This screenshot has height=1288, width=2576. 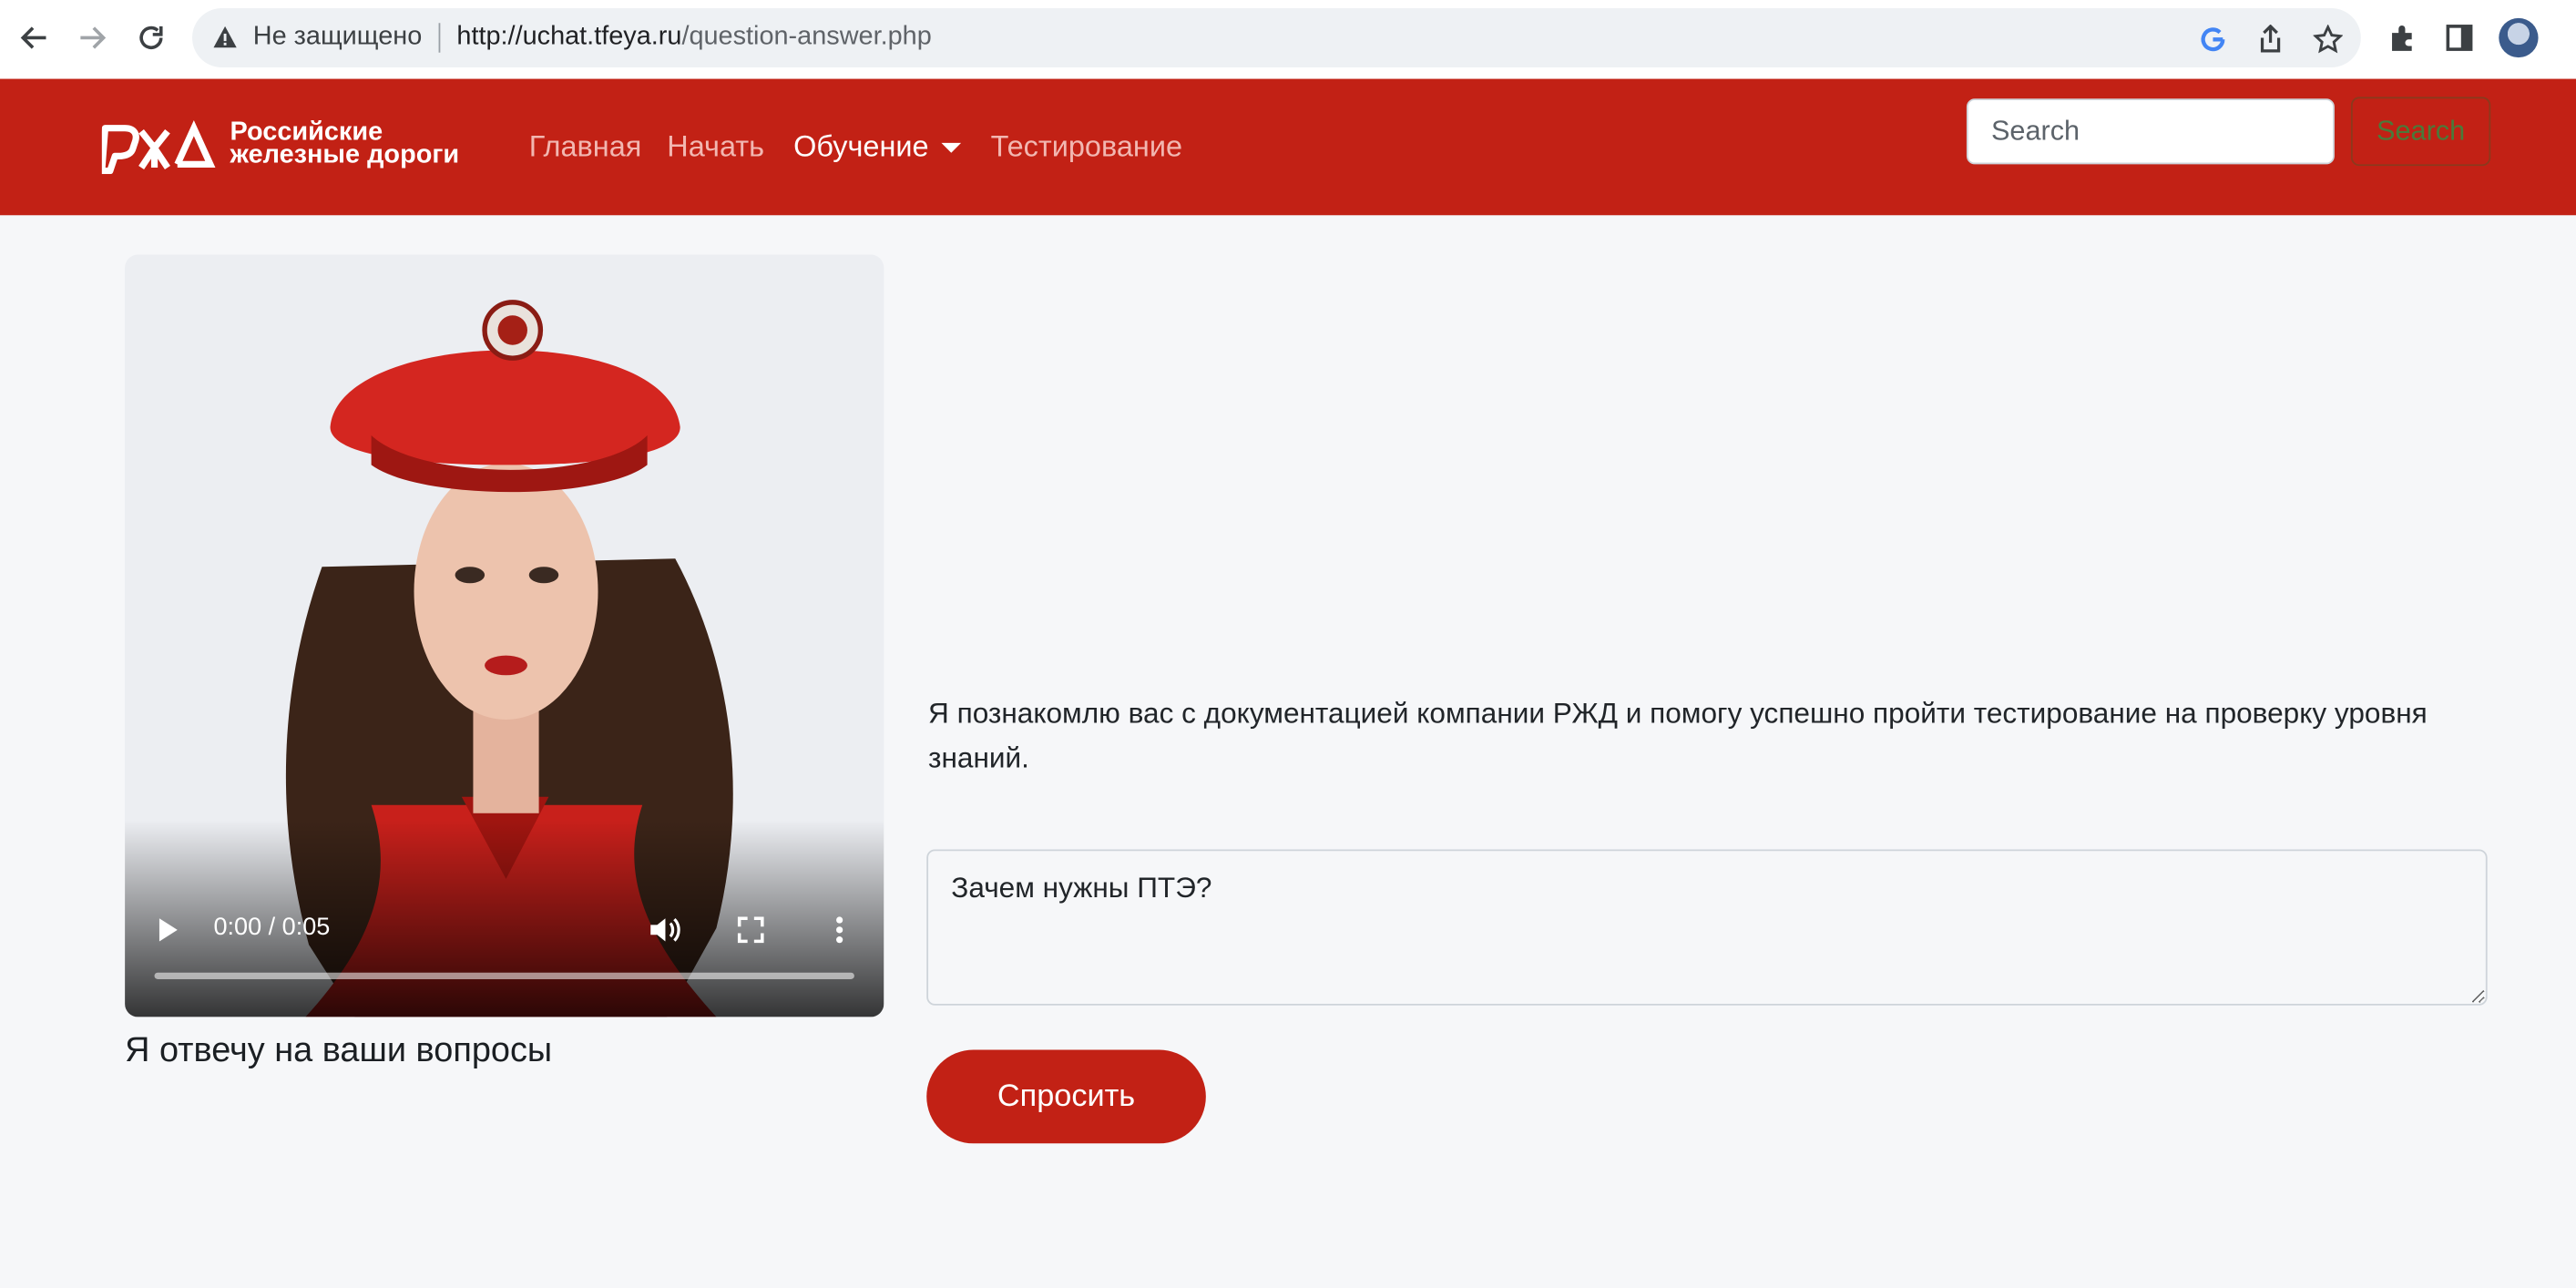 What do you see at coordinates (2402, 38) in the screenshot?
I see `extensions-icon` at bounding box center [2402, 38].